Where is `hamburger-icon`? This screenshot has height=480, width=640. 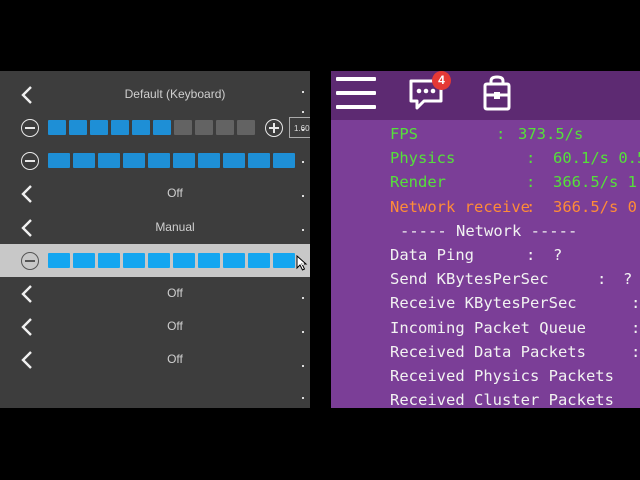 hamburger-icon is located at coordinates (356, 93).